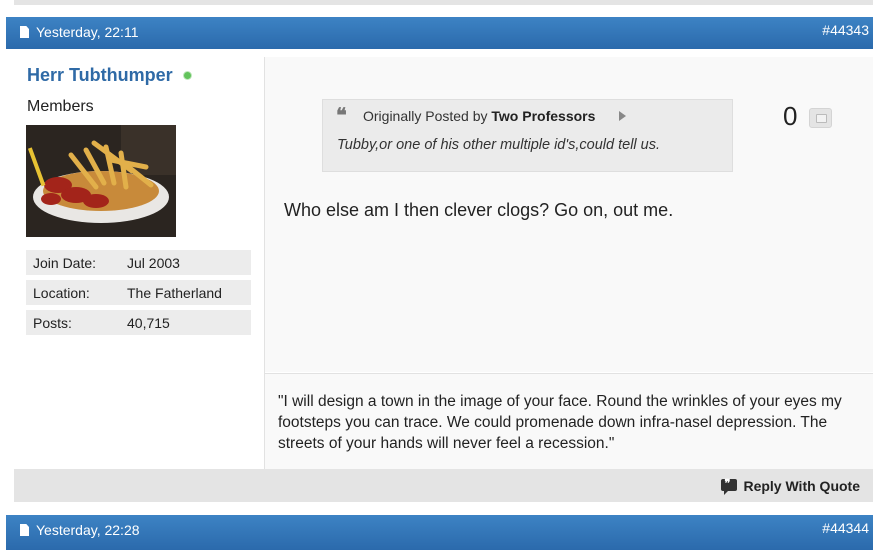 This screenshot has width=873, height=550. I want to click on stat-location: Location: The Fatherland, so click(138, 292).